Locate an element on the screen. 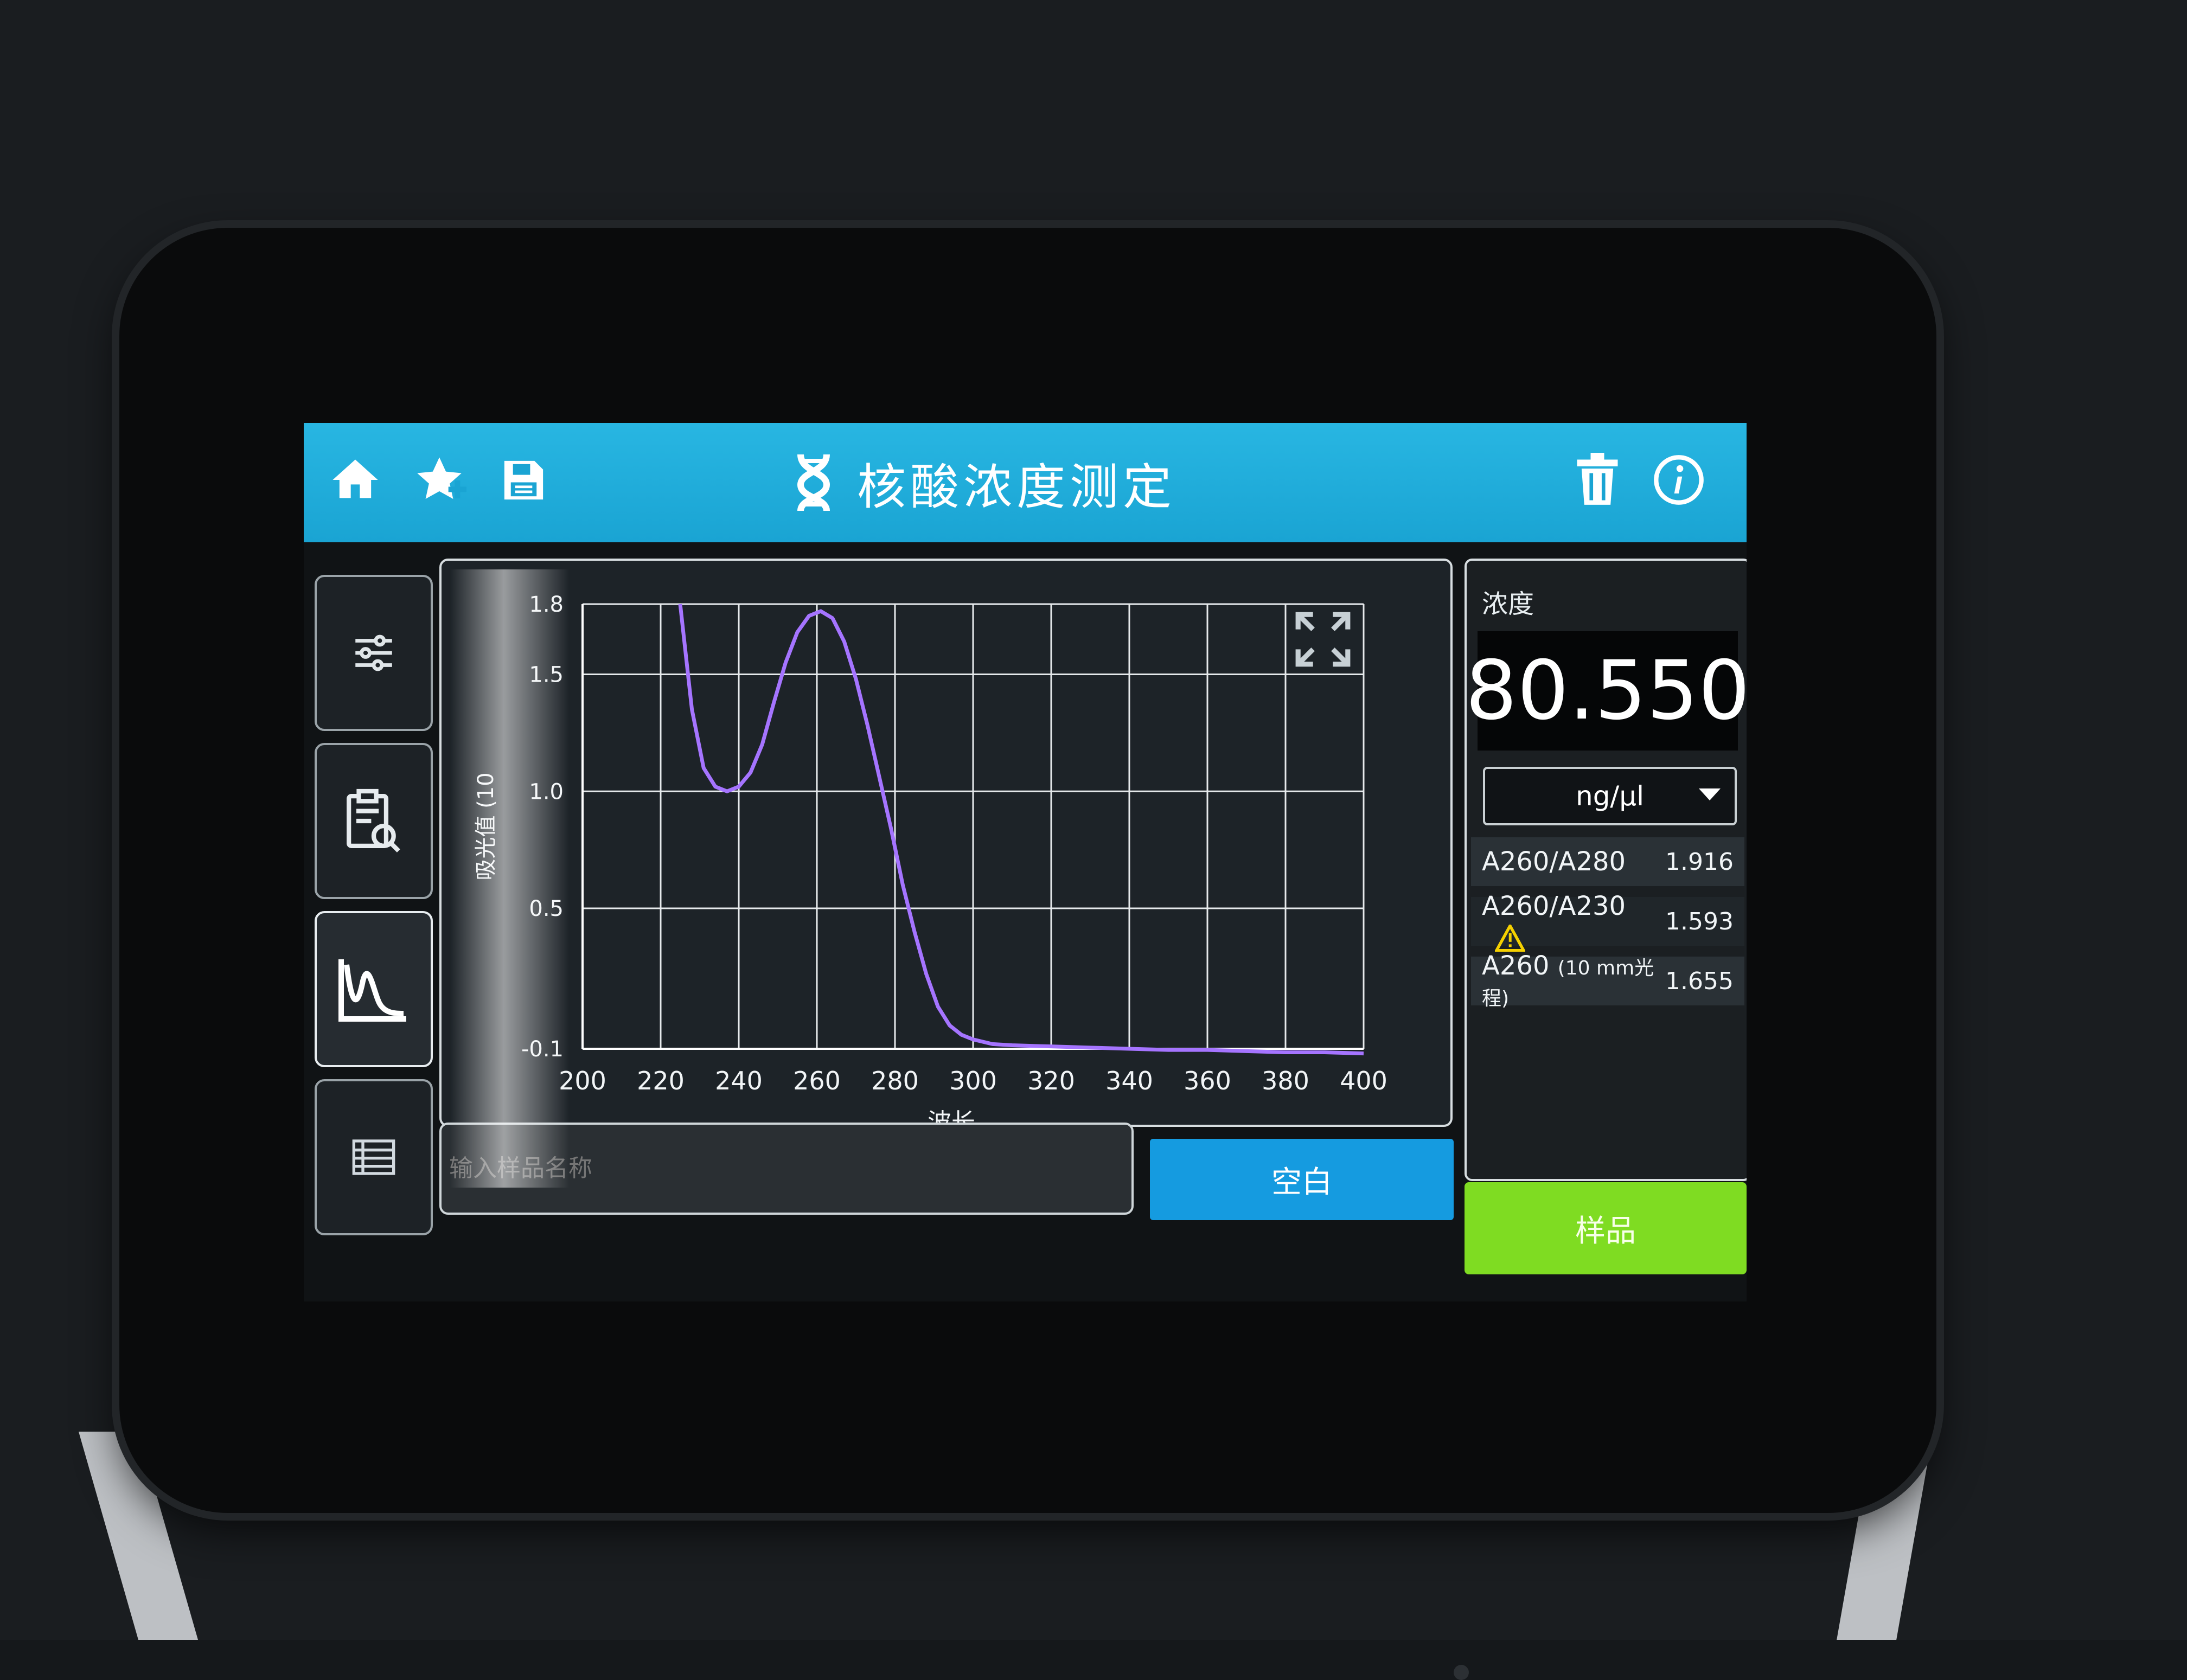 This screenshot has width=2187, height=1680. unit-selected-value: ng/µl is located at coordinates (1610, 796).